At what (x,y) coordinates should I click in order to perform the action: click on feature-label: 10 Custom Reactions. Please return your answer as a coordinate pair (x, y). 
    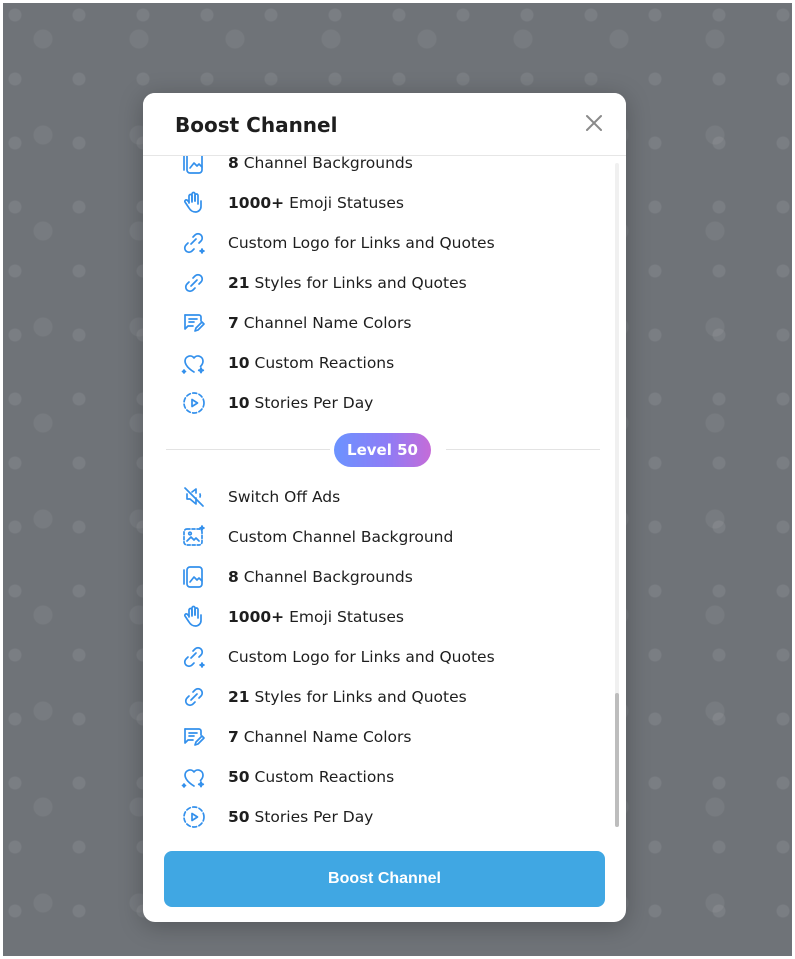
    Looking at the image, I should click on (311, 363).